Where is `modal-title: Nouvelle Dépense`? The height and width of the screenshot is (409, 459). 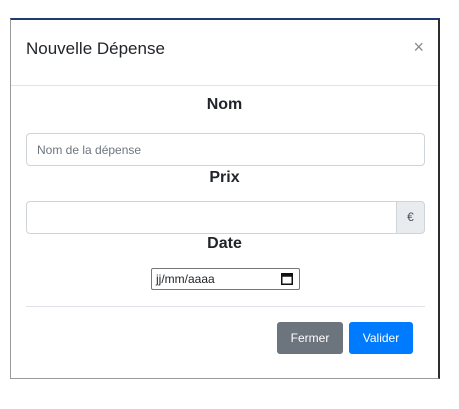
modal-title: Nouvelle Dépense is located at coordinates (95, 48).